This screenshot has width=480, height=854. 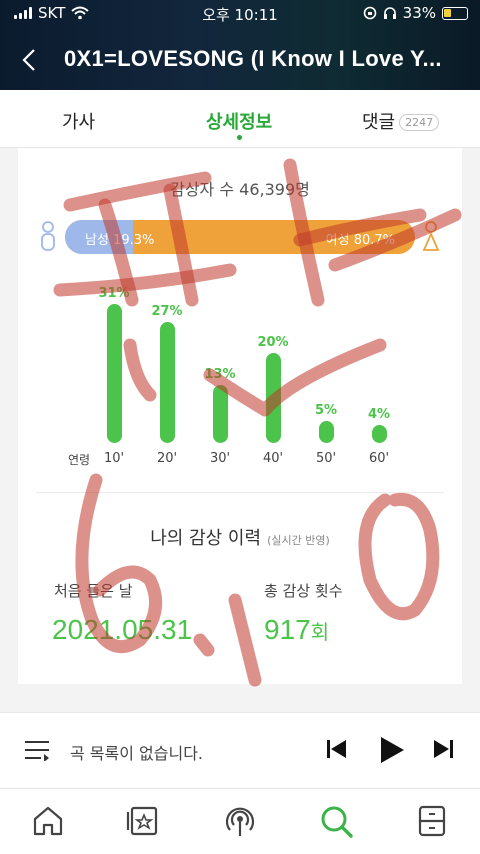 What do you see at coordinates (114, 458) in the screenshot?
I see `age-tick-label: 10'` at bounding box center [114, 458].